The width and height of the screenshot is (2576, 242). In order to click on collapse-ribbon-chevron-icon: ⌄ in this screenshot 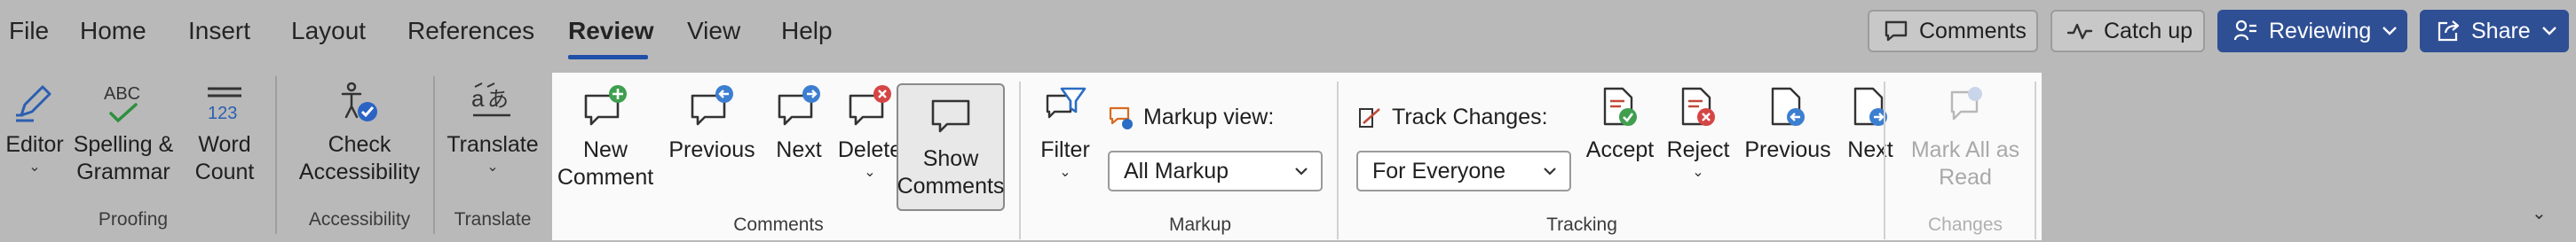, I will do `click(2539, 213)`.